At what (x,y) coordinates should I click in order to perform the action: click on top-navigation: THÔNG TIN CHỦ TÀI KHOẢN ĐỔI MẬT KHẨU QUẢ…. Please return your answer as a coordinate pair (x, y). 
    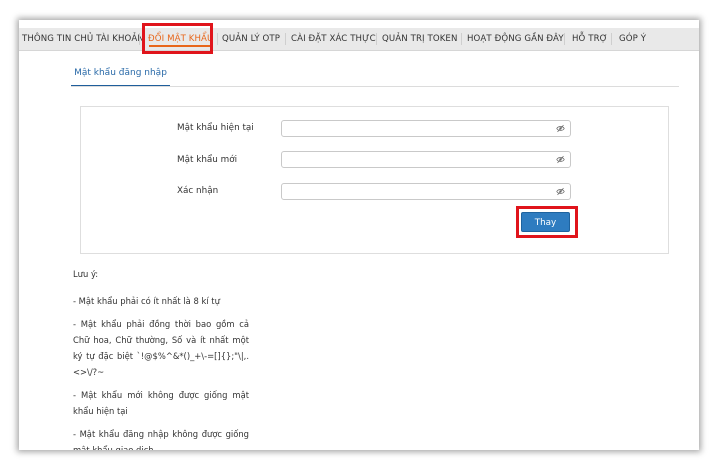
    Looking at the image, I should click on (359, 39).